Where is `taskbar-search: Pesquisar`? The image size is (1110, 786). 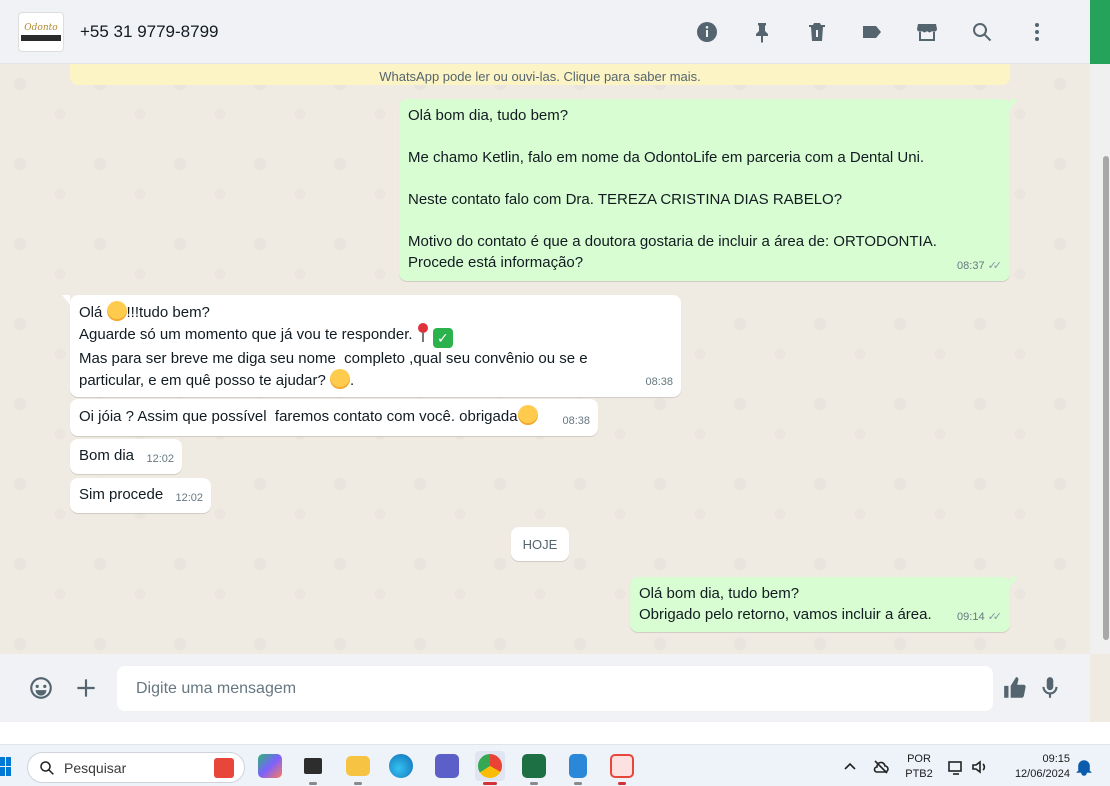
taskbar-search: Pesquisar is located at coordinates (136, 767).